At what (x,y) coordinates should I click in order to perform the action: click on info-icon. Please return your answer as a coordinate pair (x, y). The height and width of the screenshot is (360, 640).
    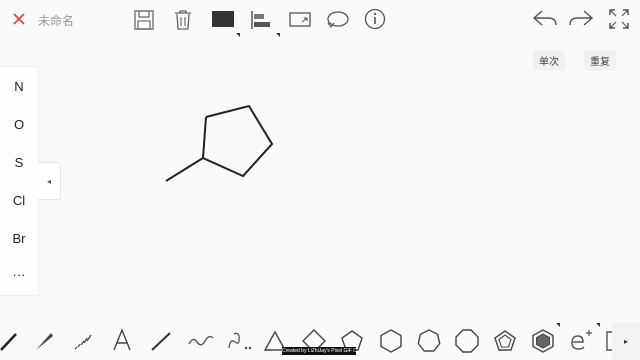
    Looking at the image, I should click on (375, 19).